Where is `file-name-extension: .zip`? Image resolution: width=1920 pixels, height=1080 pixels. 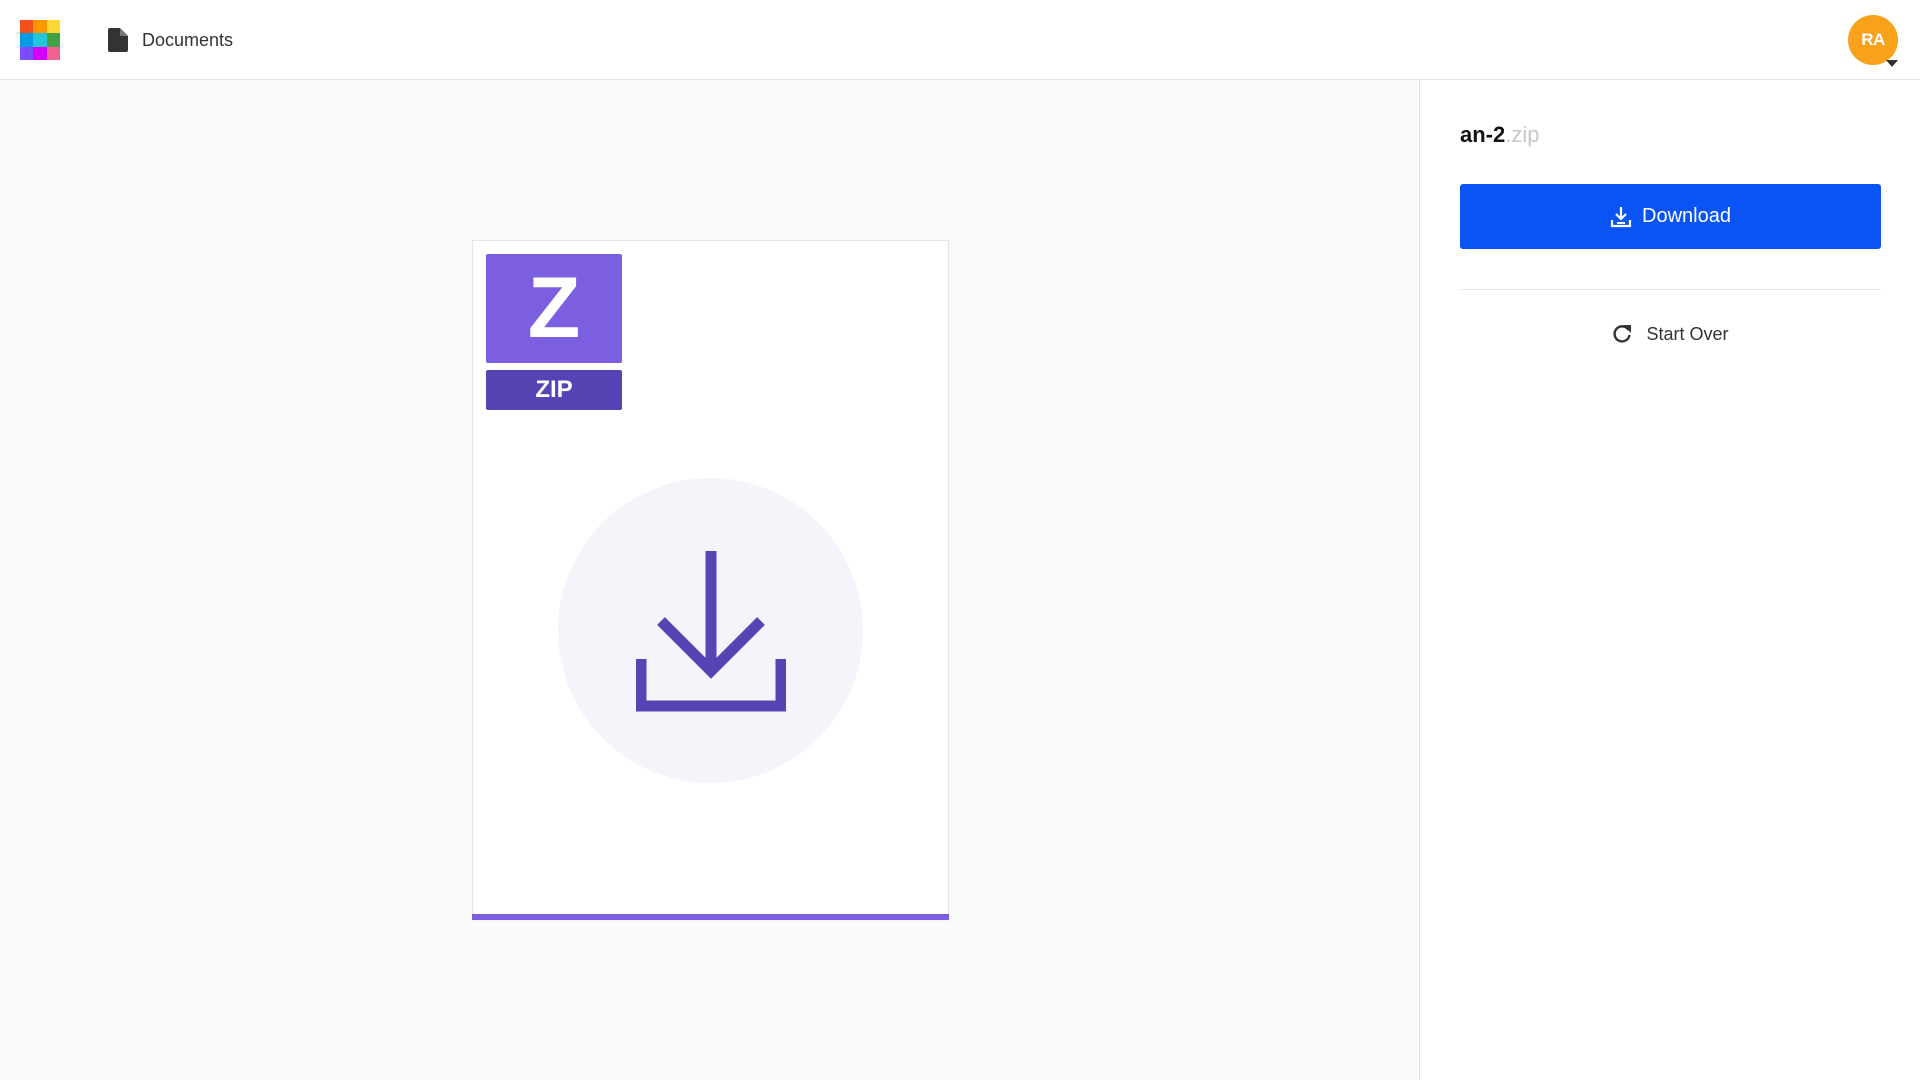
file-name-extension: .zip is located at coordinates (1522, 134).